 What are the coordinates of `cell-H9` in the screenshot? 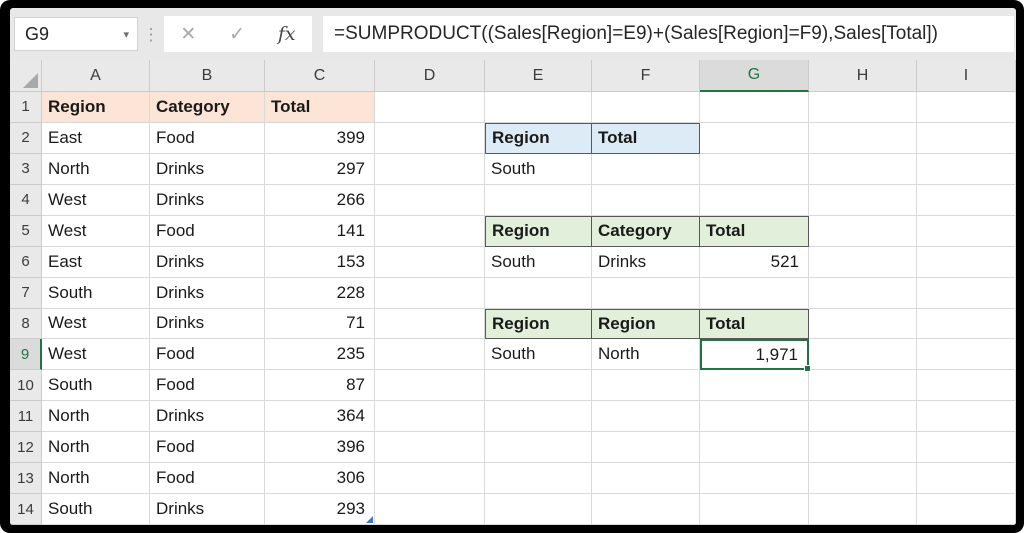 It's located at (863, 355).